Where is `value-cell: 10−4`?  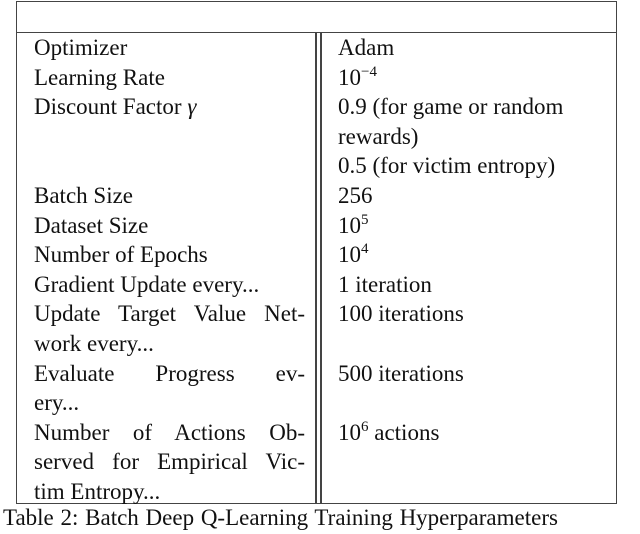 value-cell: 10−4 is located at coordinates (469, 78).